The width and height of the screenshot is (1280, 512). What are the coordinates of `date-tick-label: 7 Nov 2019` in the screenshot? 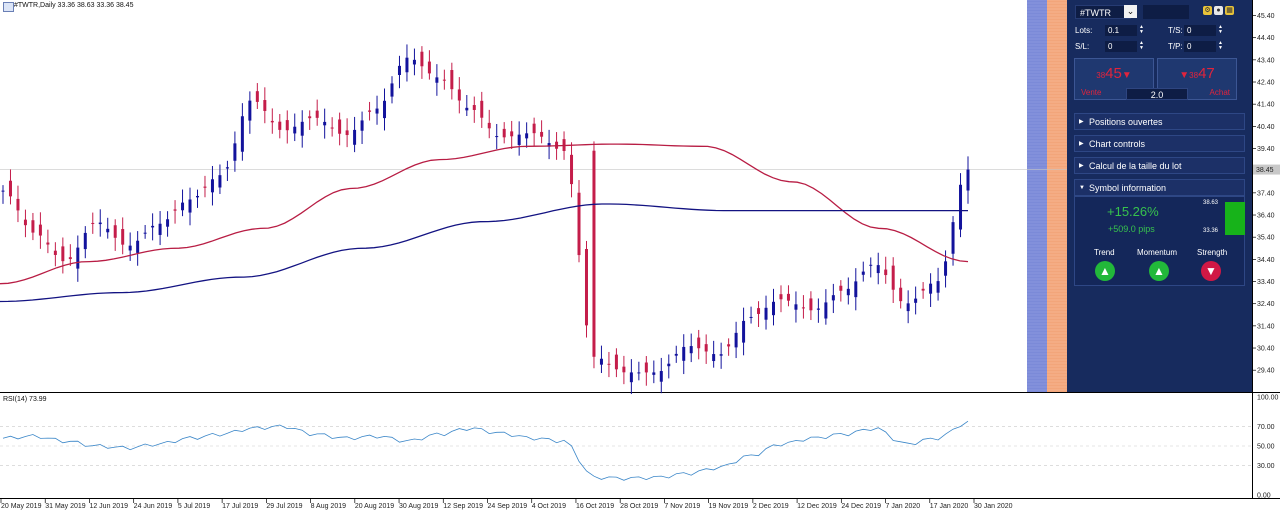 It's located at (682, 506).